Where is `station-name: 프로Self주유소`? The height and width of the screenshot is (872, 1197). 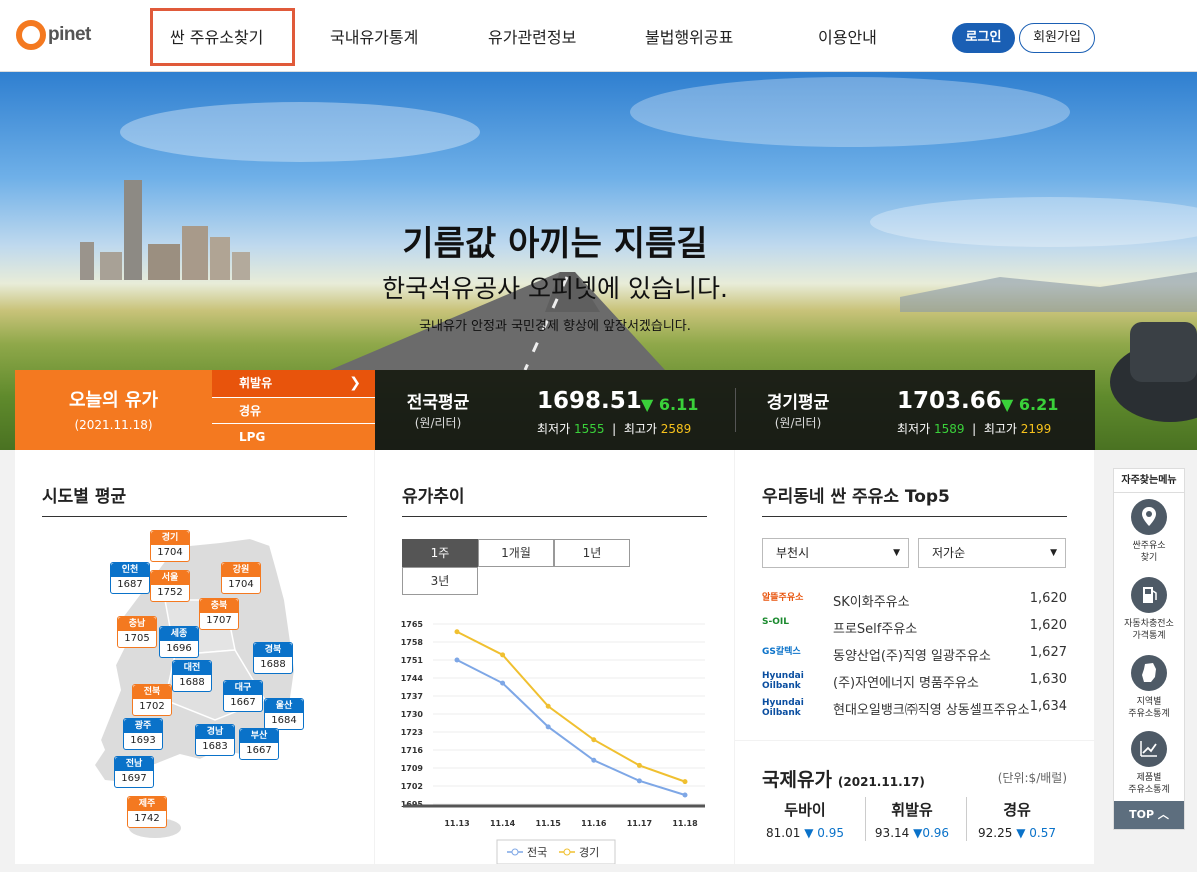
station-name: 프로Self주유소 is located at coordinates (875, 629).